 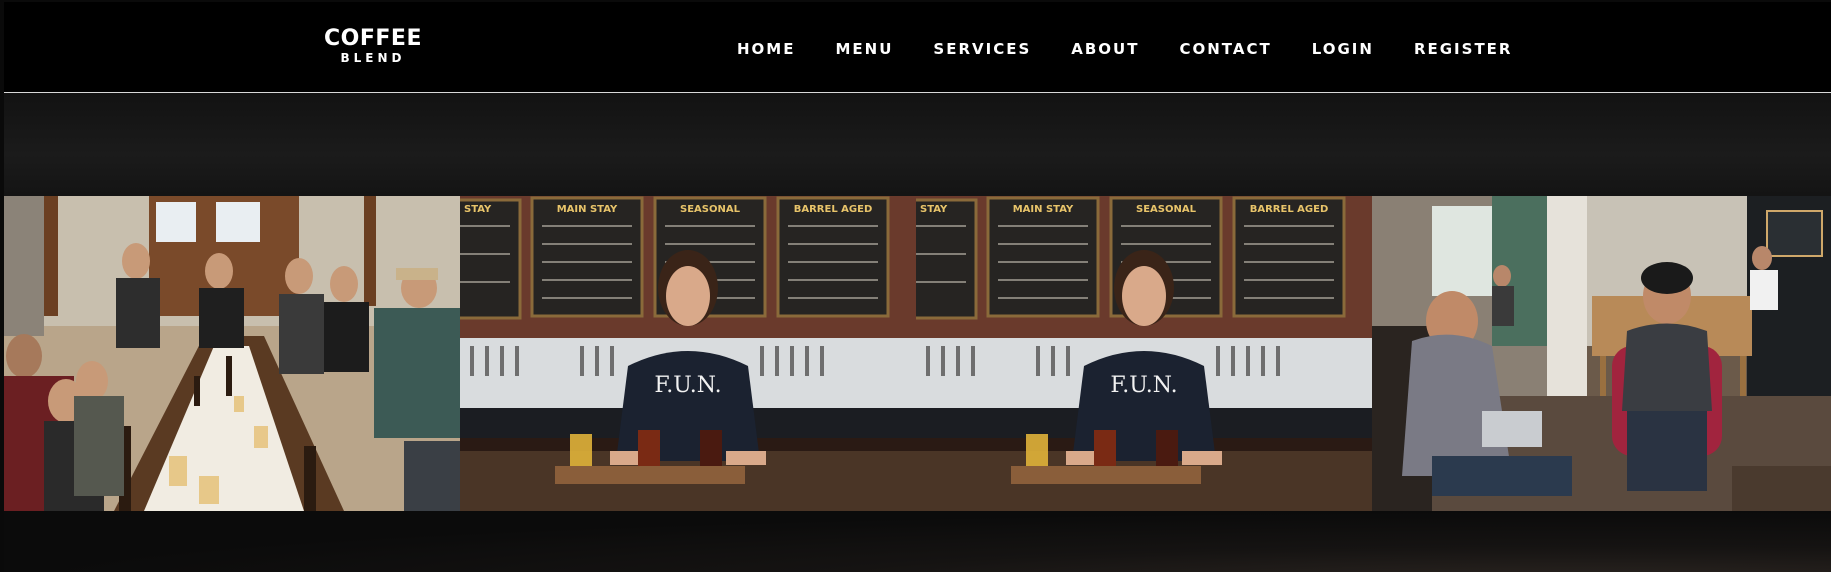 I want to click on gallery-photo-cafe-laptop, so click(x=1601, y=353).